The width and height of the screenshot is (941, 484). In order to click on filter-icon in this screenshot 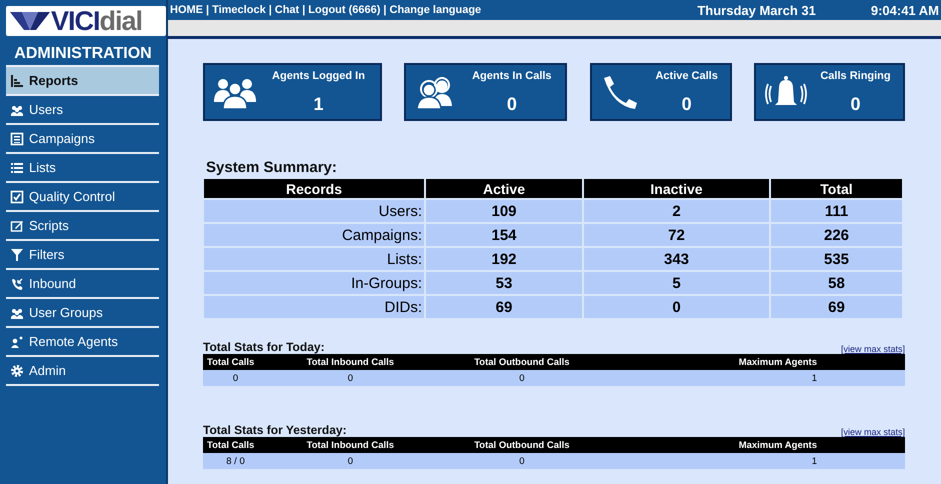, I will do `click(17, 255)`.